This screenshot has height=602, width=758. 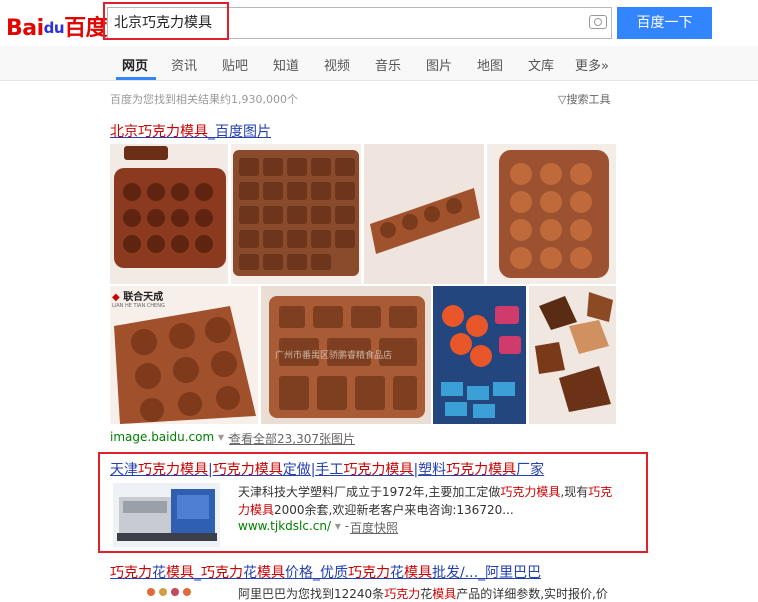 What do you see at coordinates (327, 469) in the screenshot?
I see `result-title-tianjin: 天津巧克力模具|巧克力模具定做|手工巧克力模具|塑料巧克力模具厂家` at bounding box center [327, 469].